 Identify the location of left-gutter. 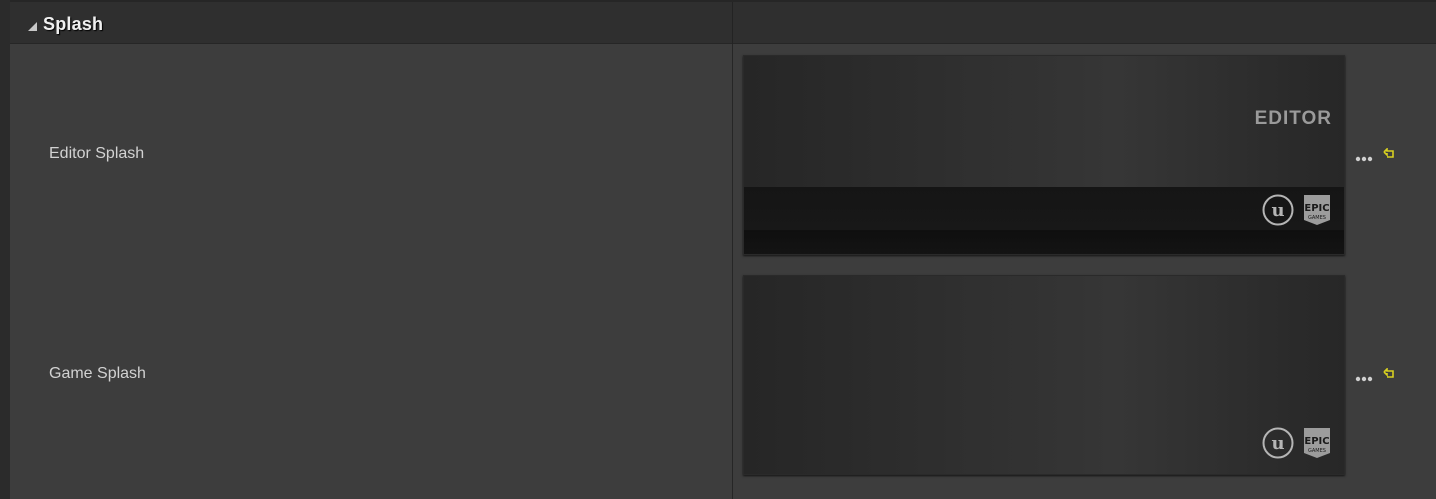
(5, 249).